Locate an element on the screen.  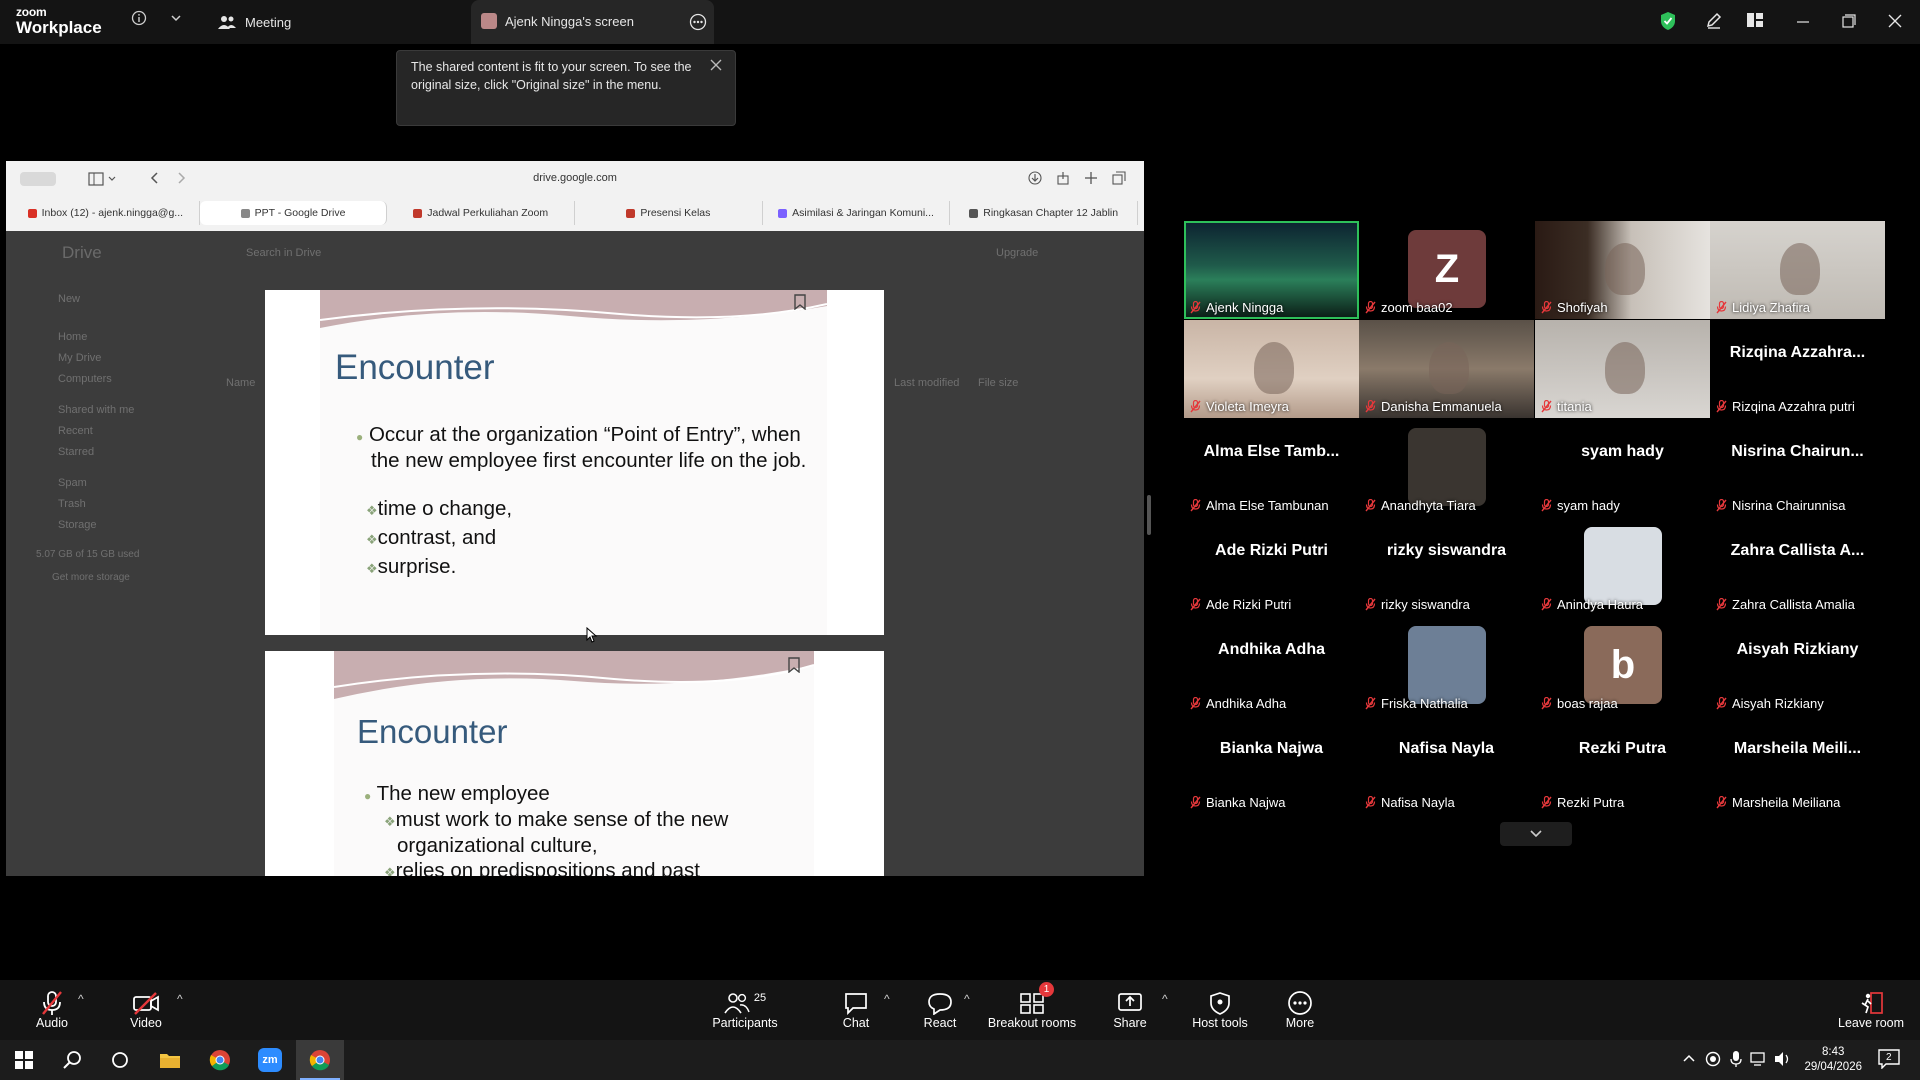
column-name: Name is located at coordinates (240, 383).